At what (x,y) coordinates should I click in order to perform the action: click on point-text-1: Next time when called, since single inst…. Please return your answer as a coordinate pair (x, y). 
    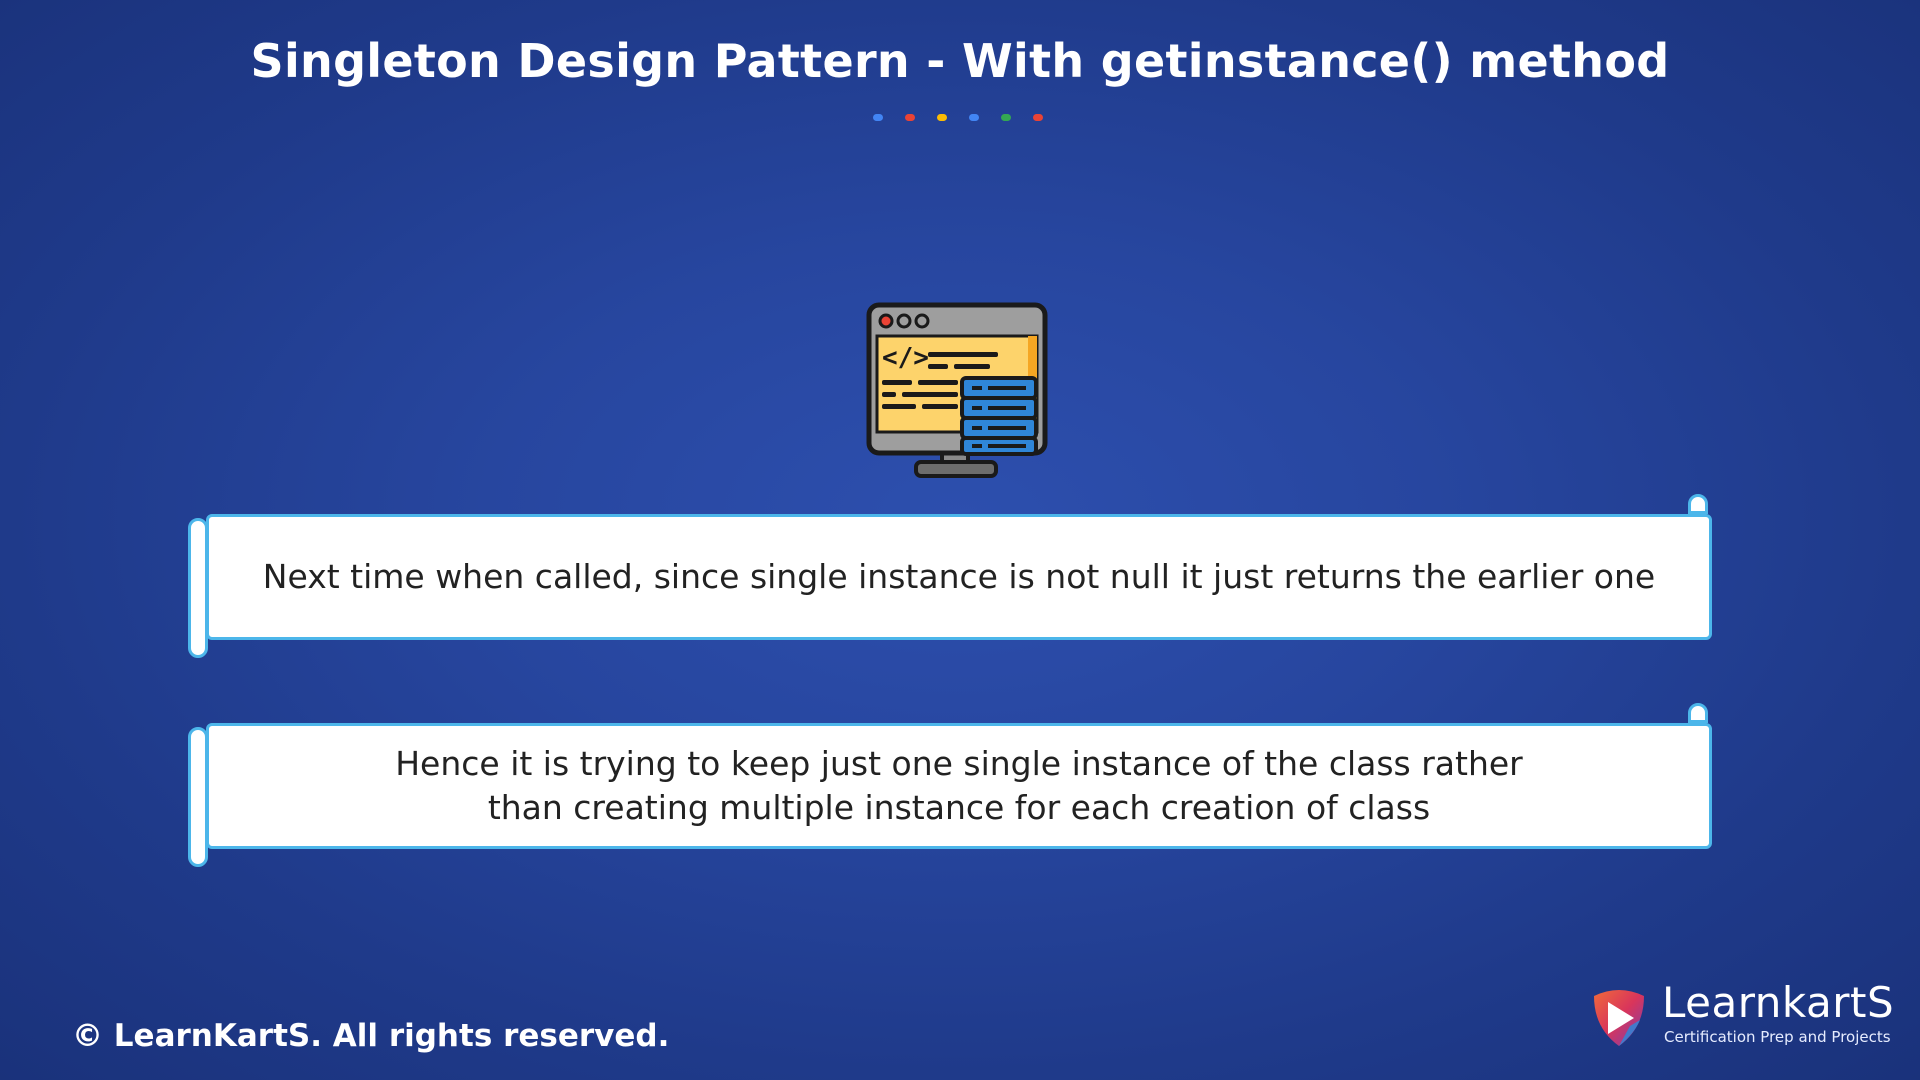
    Looking at the image, I should click on (959, 577).